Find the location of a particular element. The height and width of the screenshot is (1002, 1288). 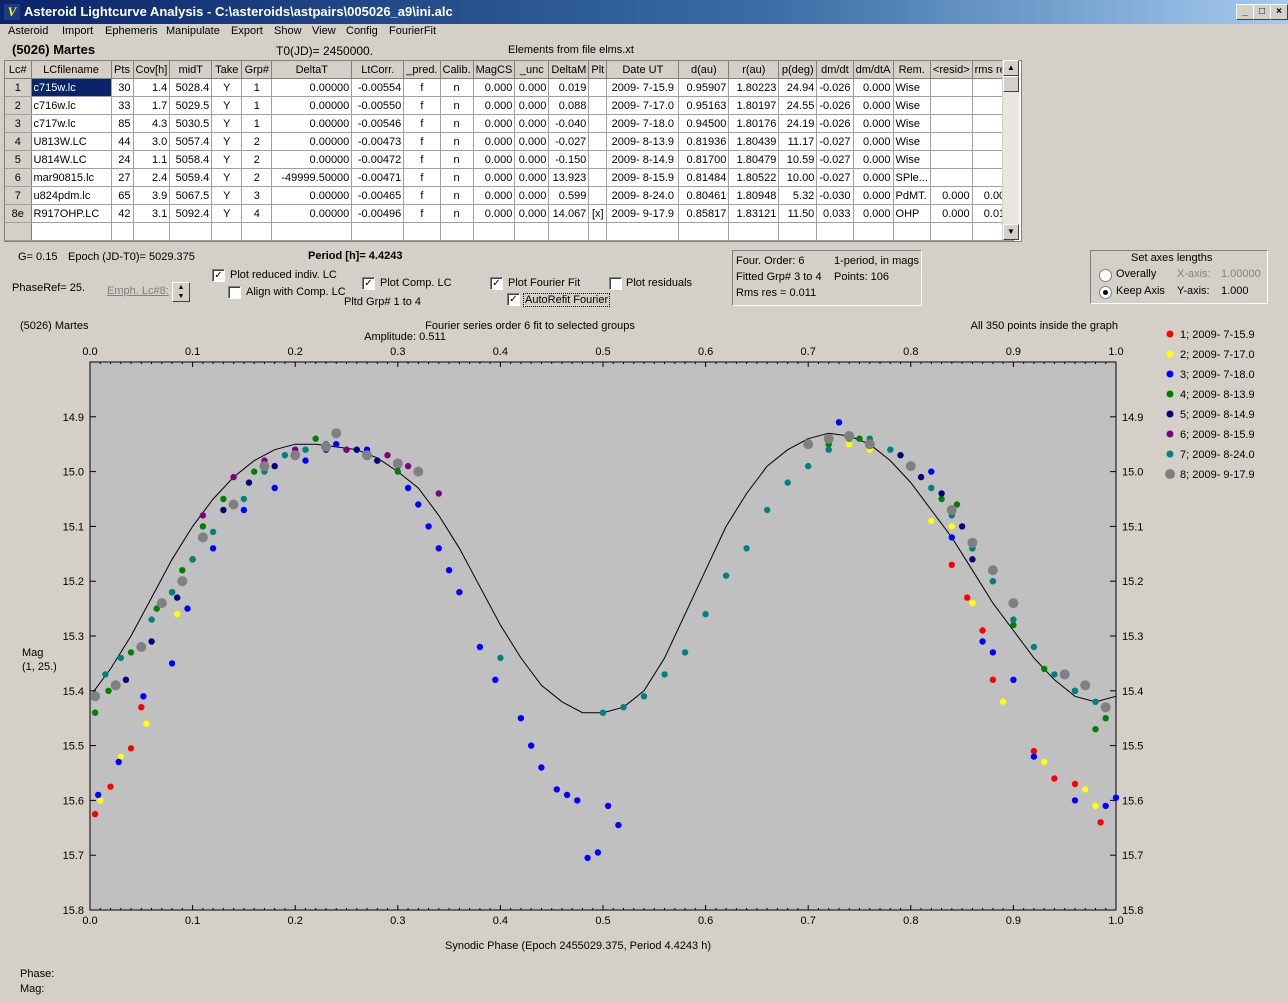

table-cell: 1 is located at coordinates (257, 123).